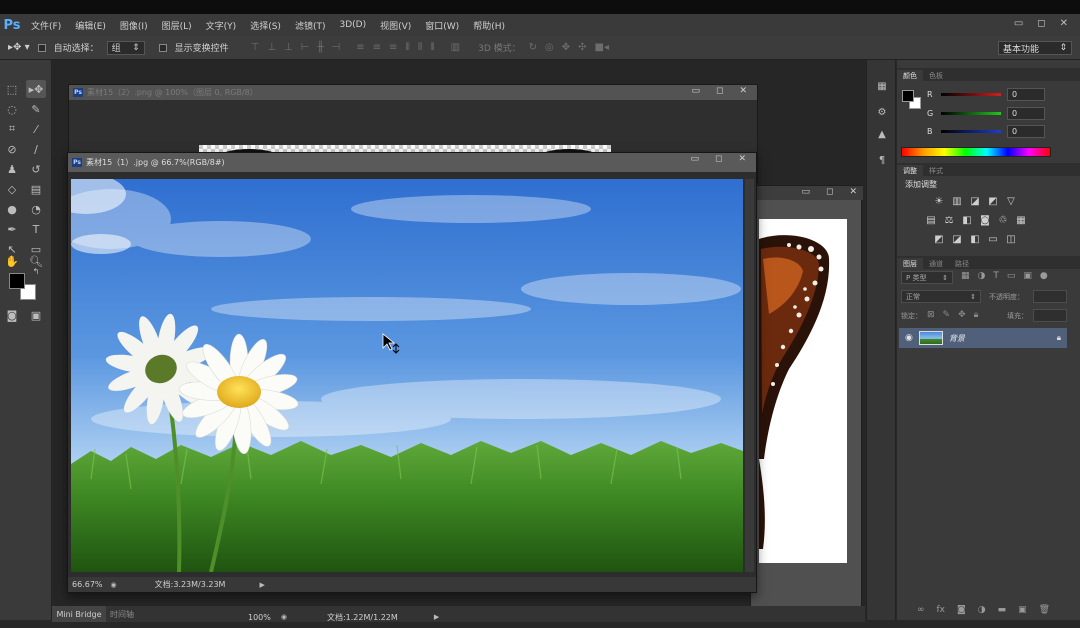 The height and width of the screenshot is (628, 1080). What do you see at coordinates (566, 47) in the screenshot?
I see `3d-pan-icon: ✥` at bounding box center [566, 47].